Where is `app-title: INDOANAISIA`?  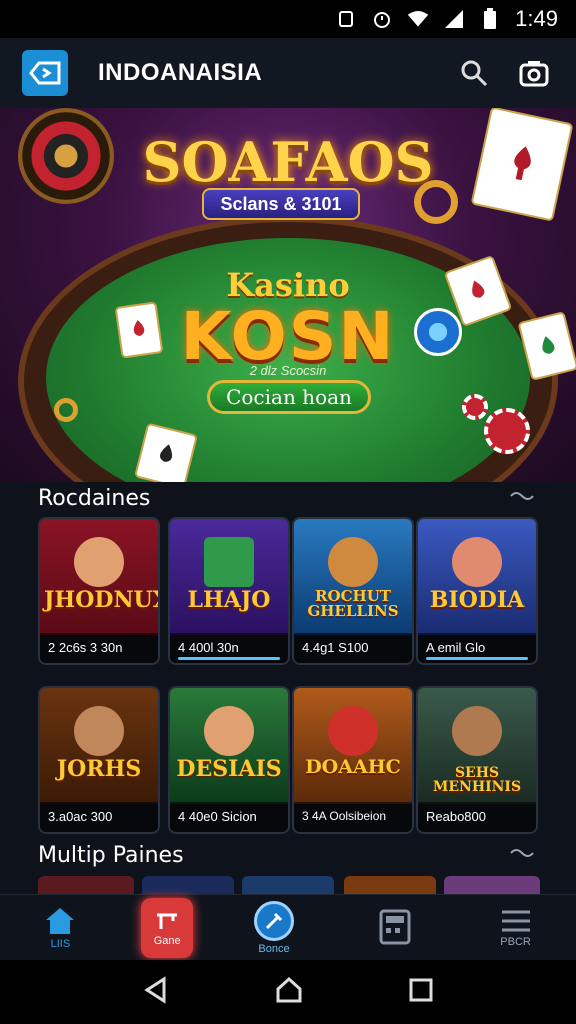
app-title: INDOANAISIA is located at coordinates (180, 72).